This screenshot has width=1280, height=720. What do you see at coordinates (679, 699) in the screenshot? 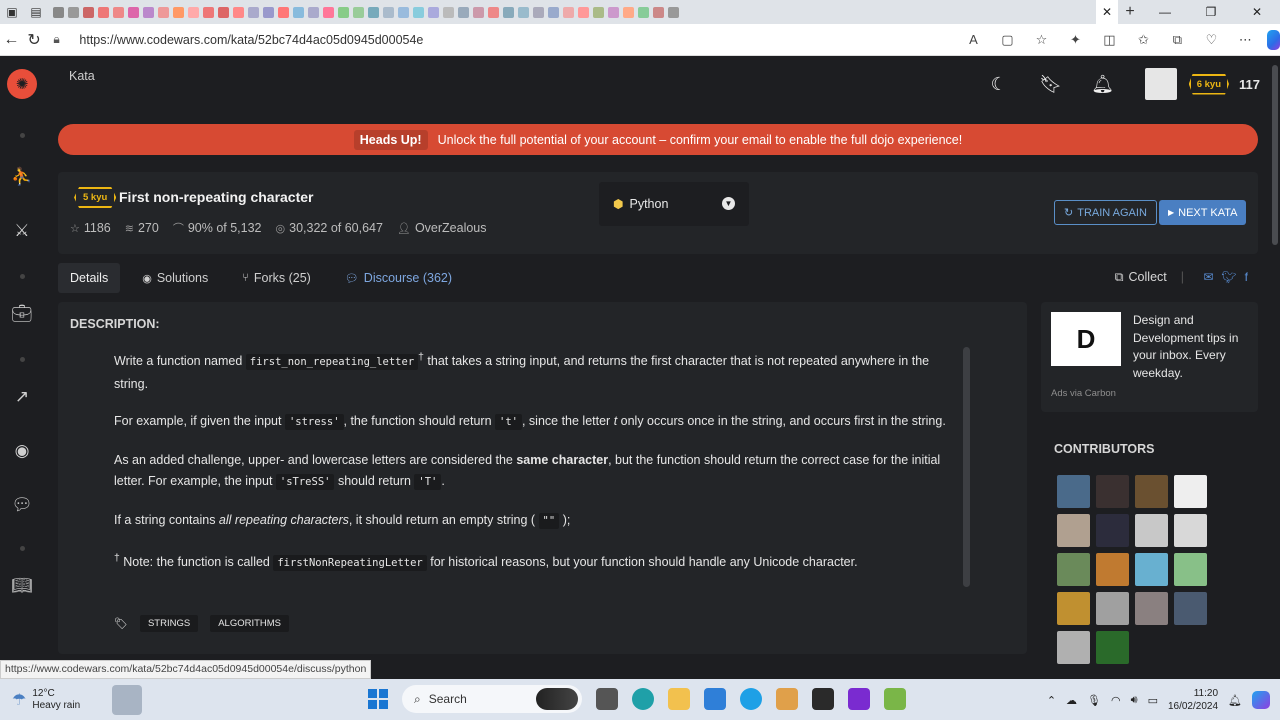
I see `file-explorer-icon` at bounding box center [679, 699].